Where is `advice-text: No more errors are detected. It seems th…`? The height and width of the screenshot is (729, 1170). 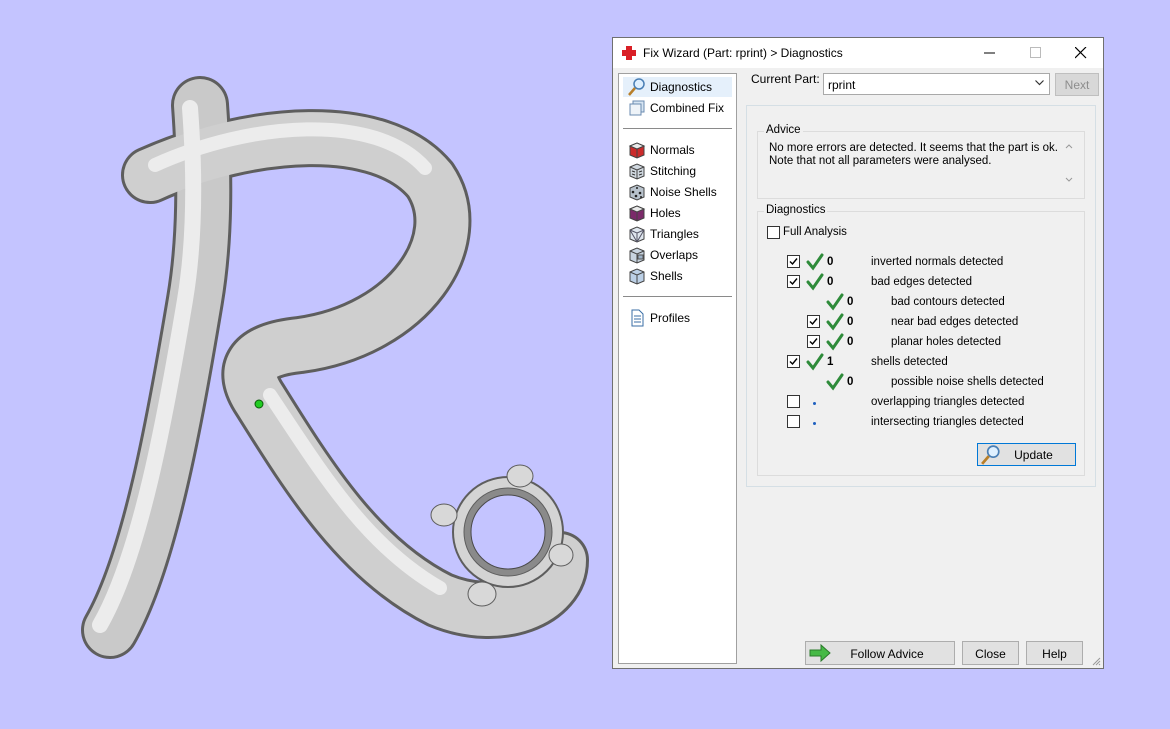
advice-text: No more errors are detected. It seems th… is located at coordinates (913, 154).